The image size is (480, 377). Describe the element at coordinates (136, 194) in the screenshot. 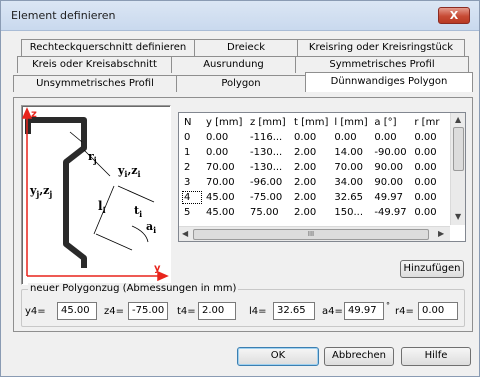

I see `li-ext-line-top` at that location.